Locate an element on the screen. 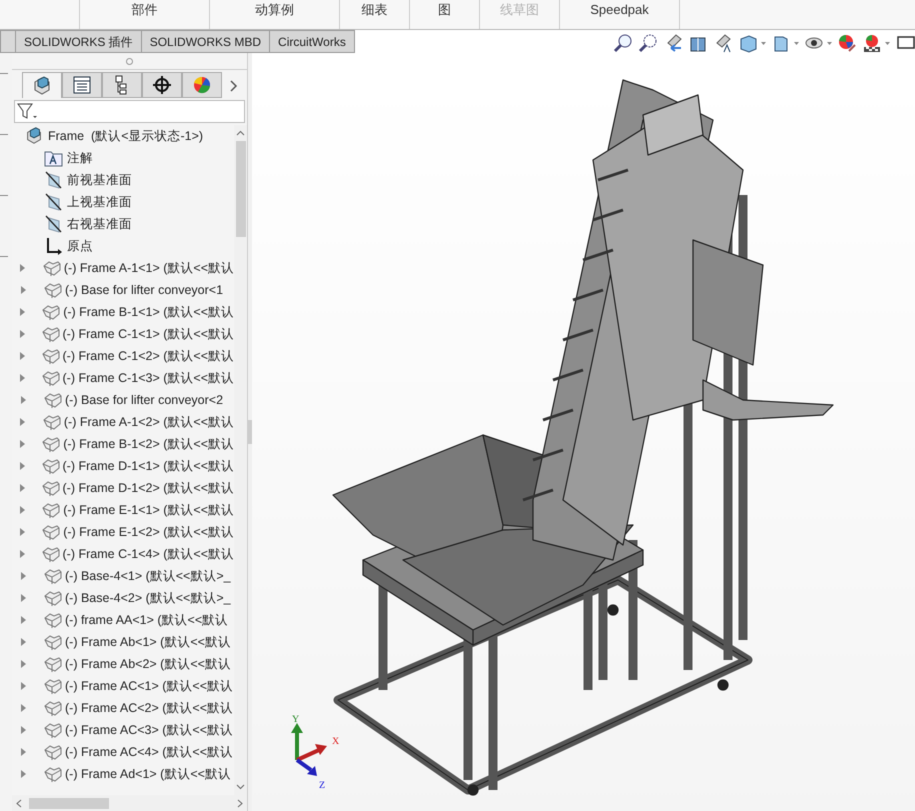  tree-item-label: (-) Base for lifter conveyor<1 is located at coordinates (144, 290).